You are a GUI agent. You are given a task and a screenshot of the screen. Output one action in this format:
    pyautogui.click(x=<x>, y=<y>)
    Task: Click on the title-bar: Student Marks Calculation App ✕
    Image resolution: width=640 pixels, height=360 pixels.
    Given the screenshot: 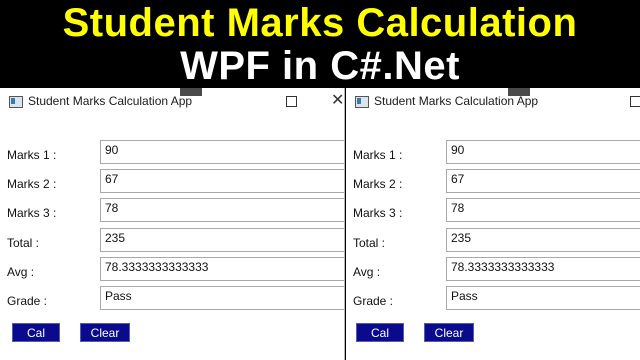 What is the action you would take?
    pyautogui.click(x=172, y=102)
    